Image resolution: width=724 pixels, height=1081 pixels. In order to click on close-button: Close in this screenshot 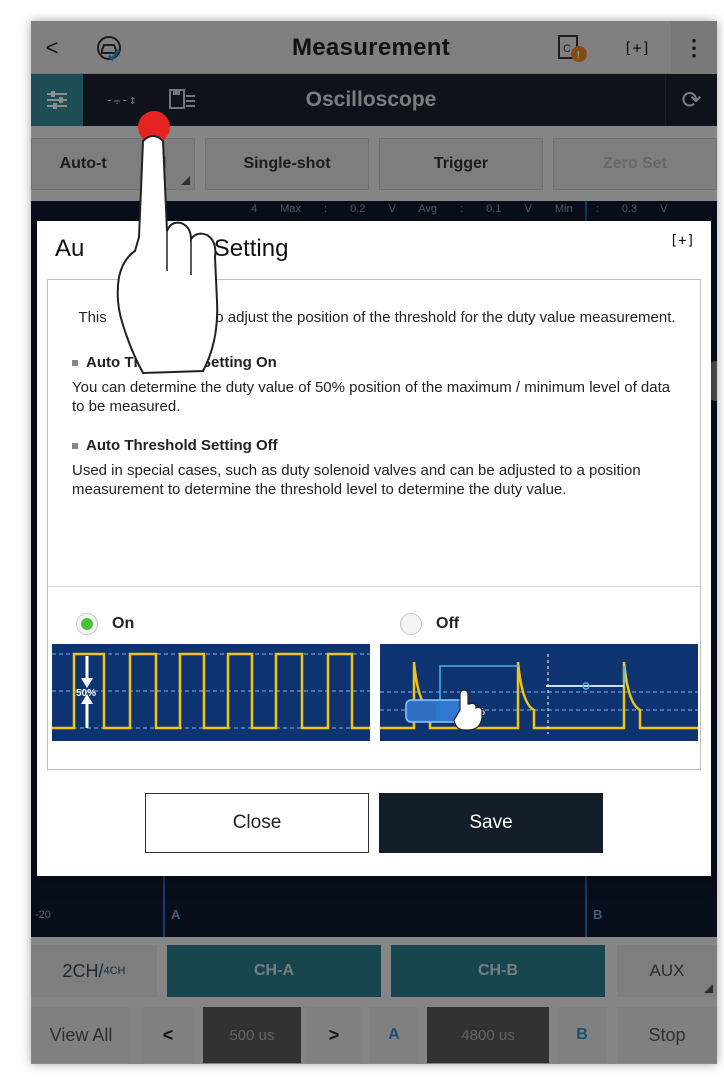, I will do `click(257, 823)`.